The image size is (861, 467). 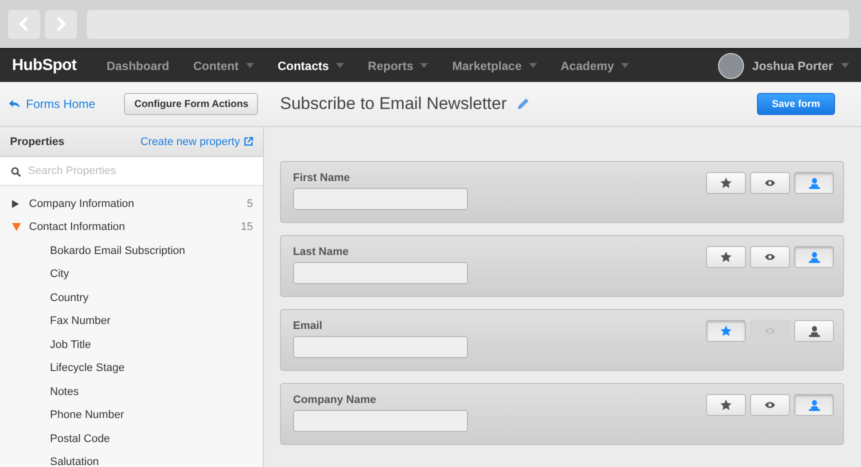 I want to click on nav-item: Marketplace, so click(x=494, y=65).